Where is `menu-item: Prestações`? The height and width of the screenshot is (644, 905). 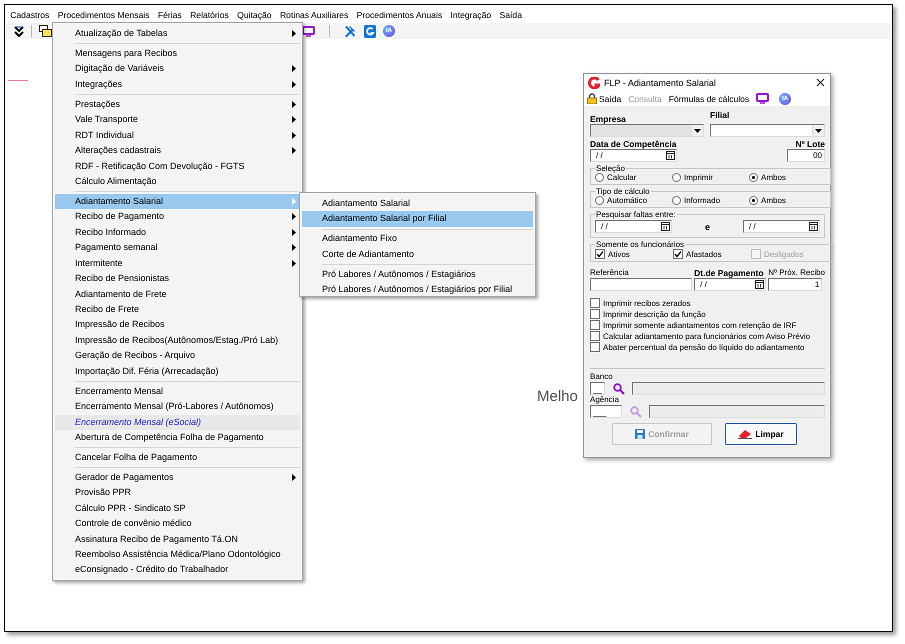 menu-item: Prestações is located at coordinates (177, 104).